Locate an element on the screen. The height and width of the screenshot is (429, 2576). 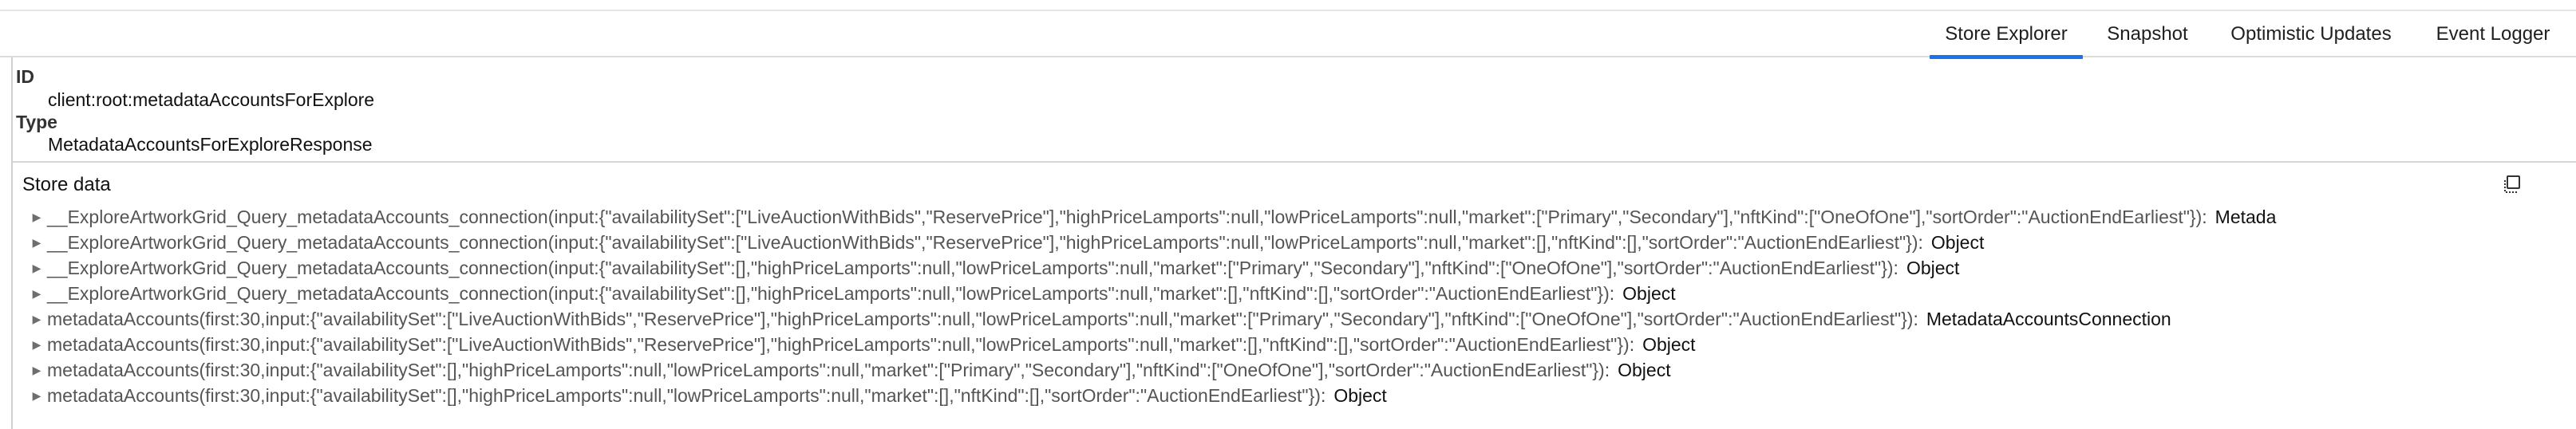
type-value: MetadataAccountsForExploreResponse is located at coordinates (210, 144).